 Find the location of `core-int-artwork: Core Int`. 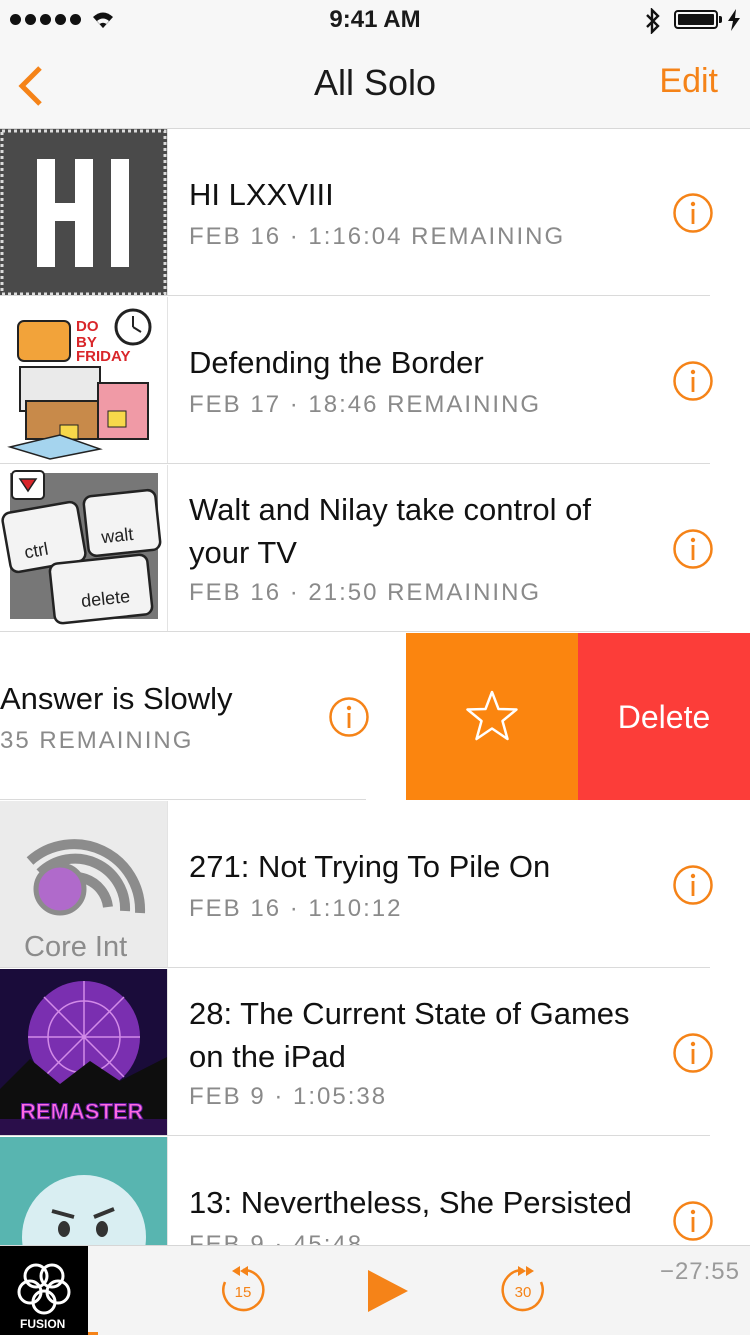

core-int-artwork: Core Int is located at coordinates (83, 884).